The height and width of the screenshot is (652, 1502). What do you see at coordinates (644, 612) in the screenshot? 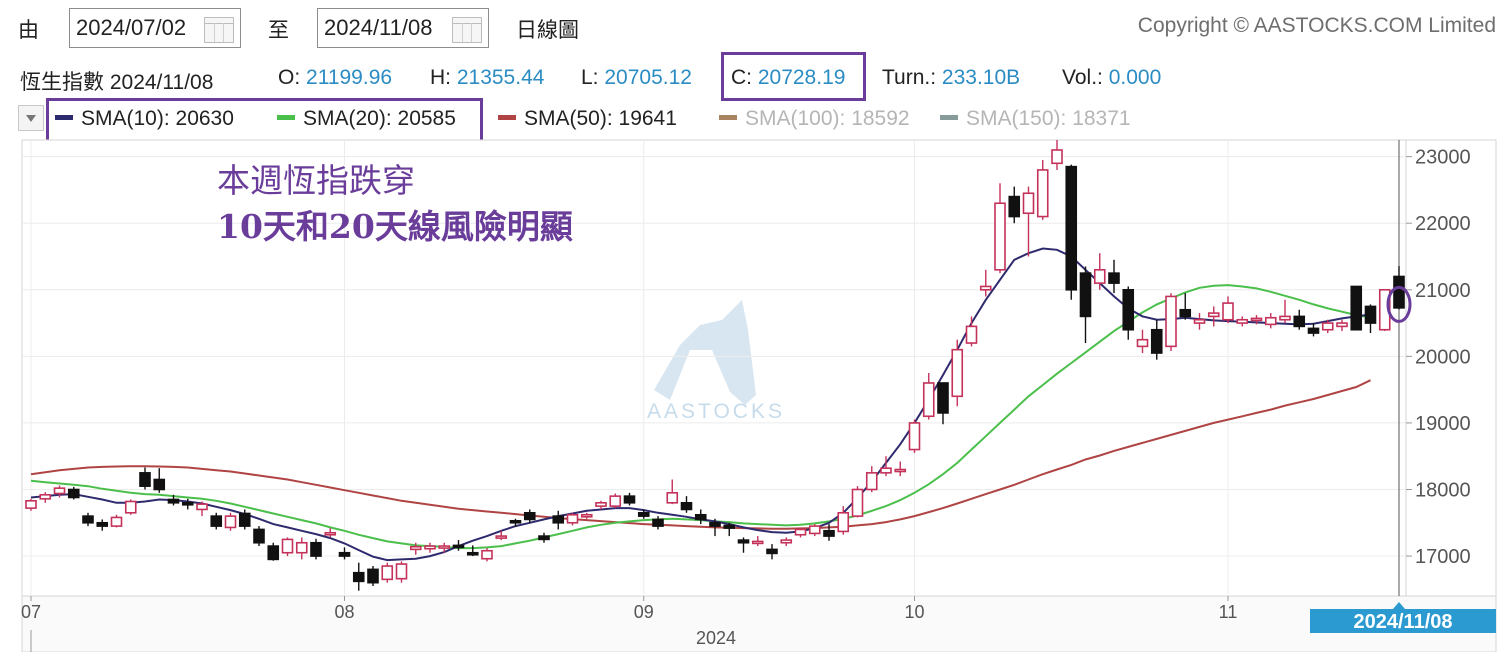
I see `x-tick-label: 09` at bounding box center [644, 612].